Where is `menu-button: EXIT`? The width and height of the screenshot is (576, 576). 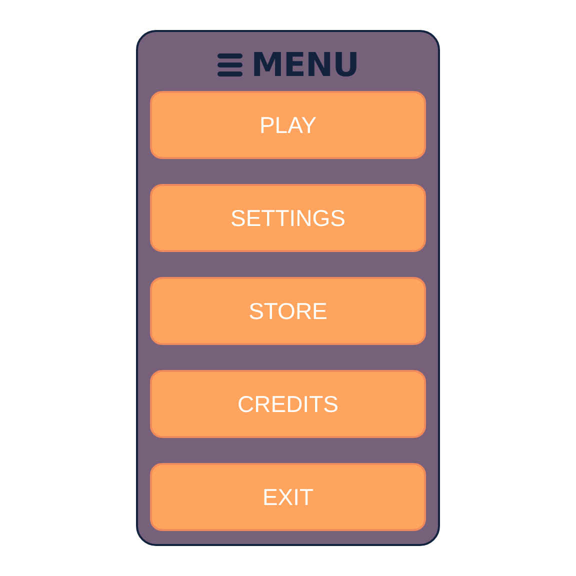
menu-button: EXIT is located at coordinates (288, 497).